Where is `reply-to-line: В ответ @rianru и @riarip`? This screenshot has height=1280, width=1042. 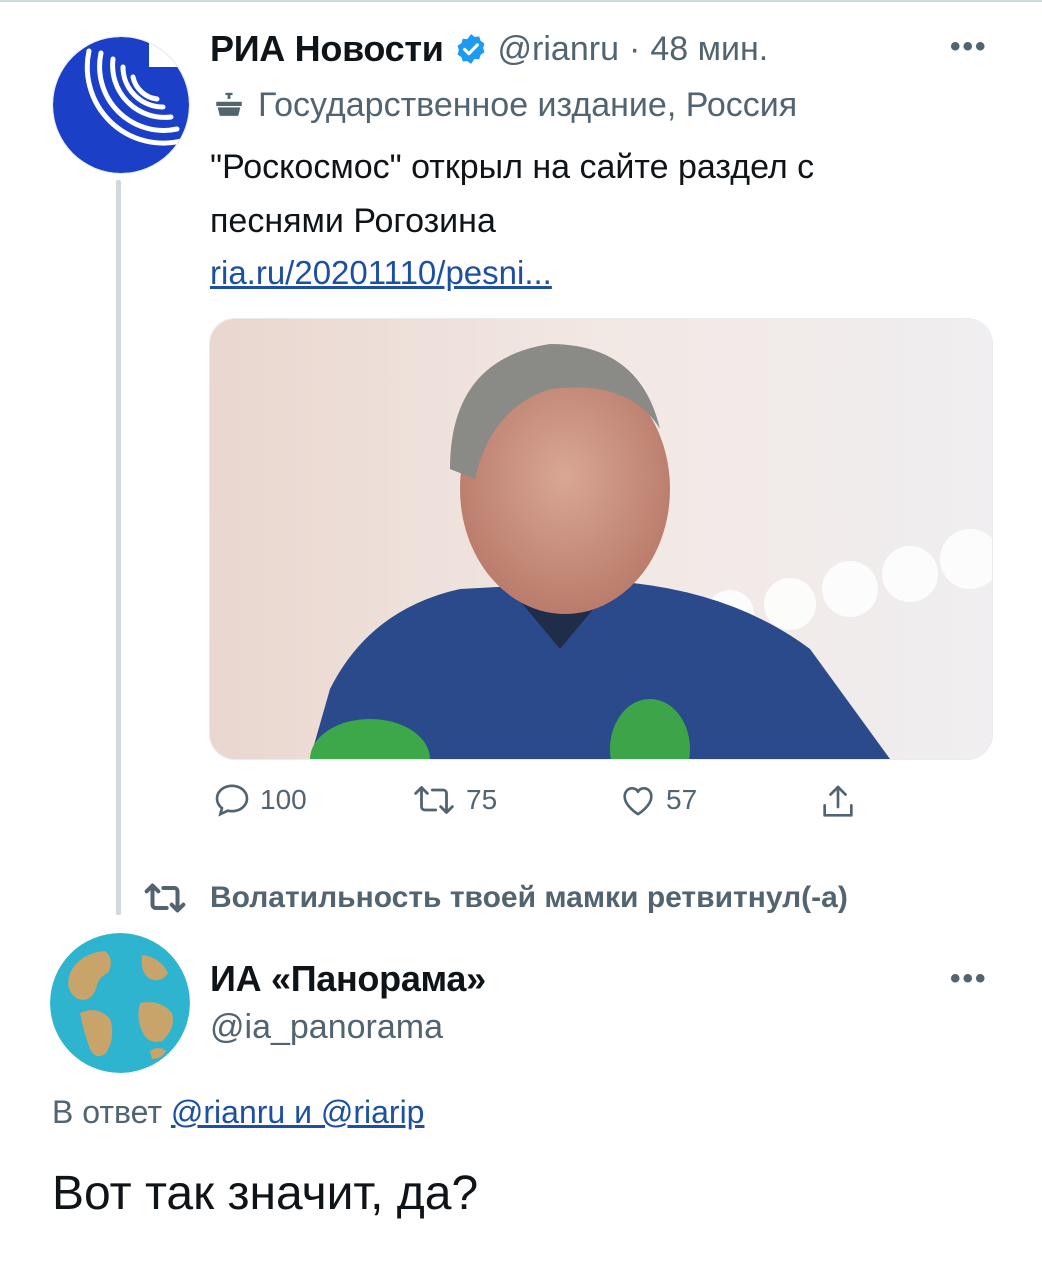 reply-to-line: В ответ @rianru и @riarip is located at coordinates (238, 1112).